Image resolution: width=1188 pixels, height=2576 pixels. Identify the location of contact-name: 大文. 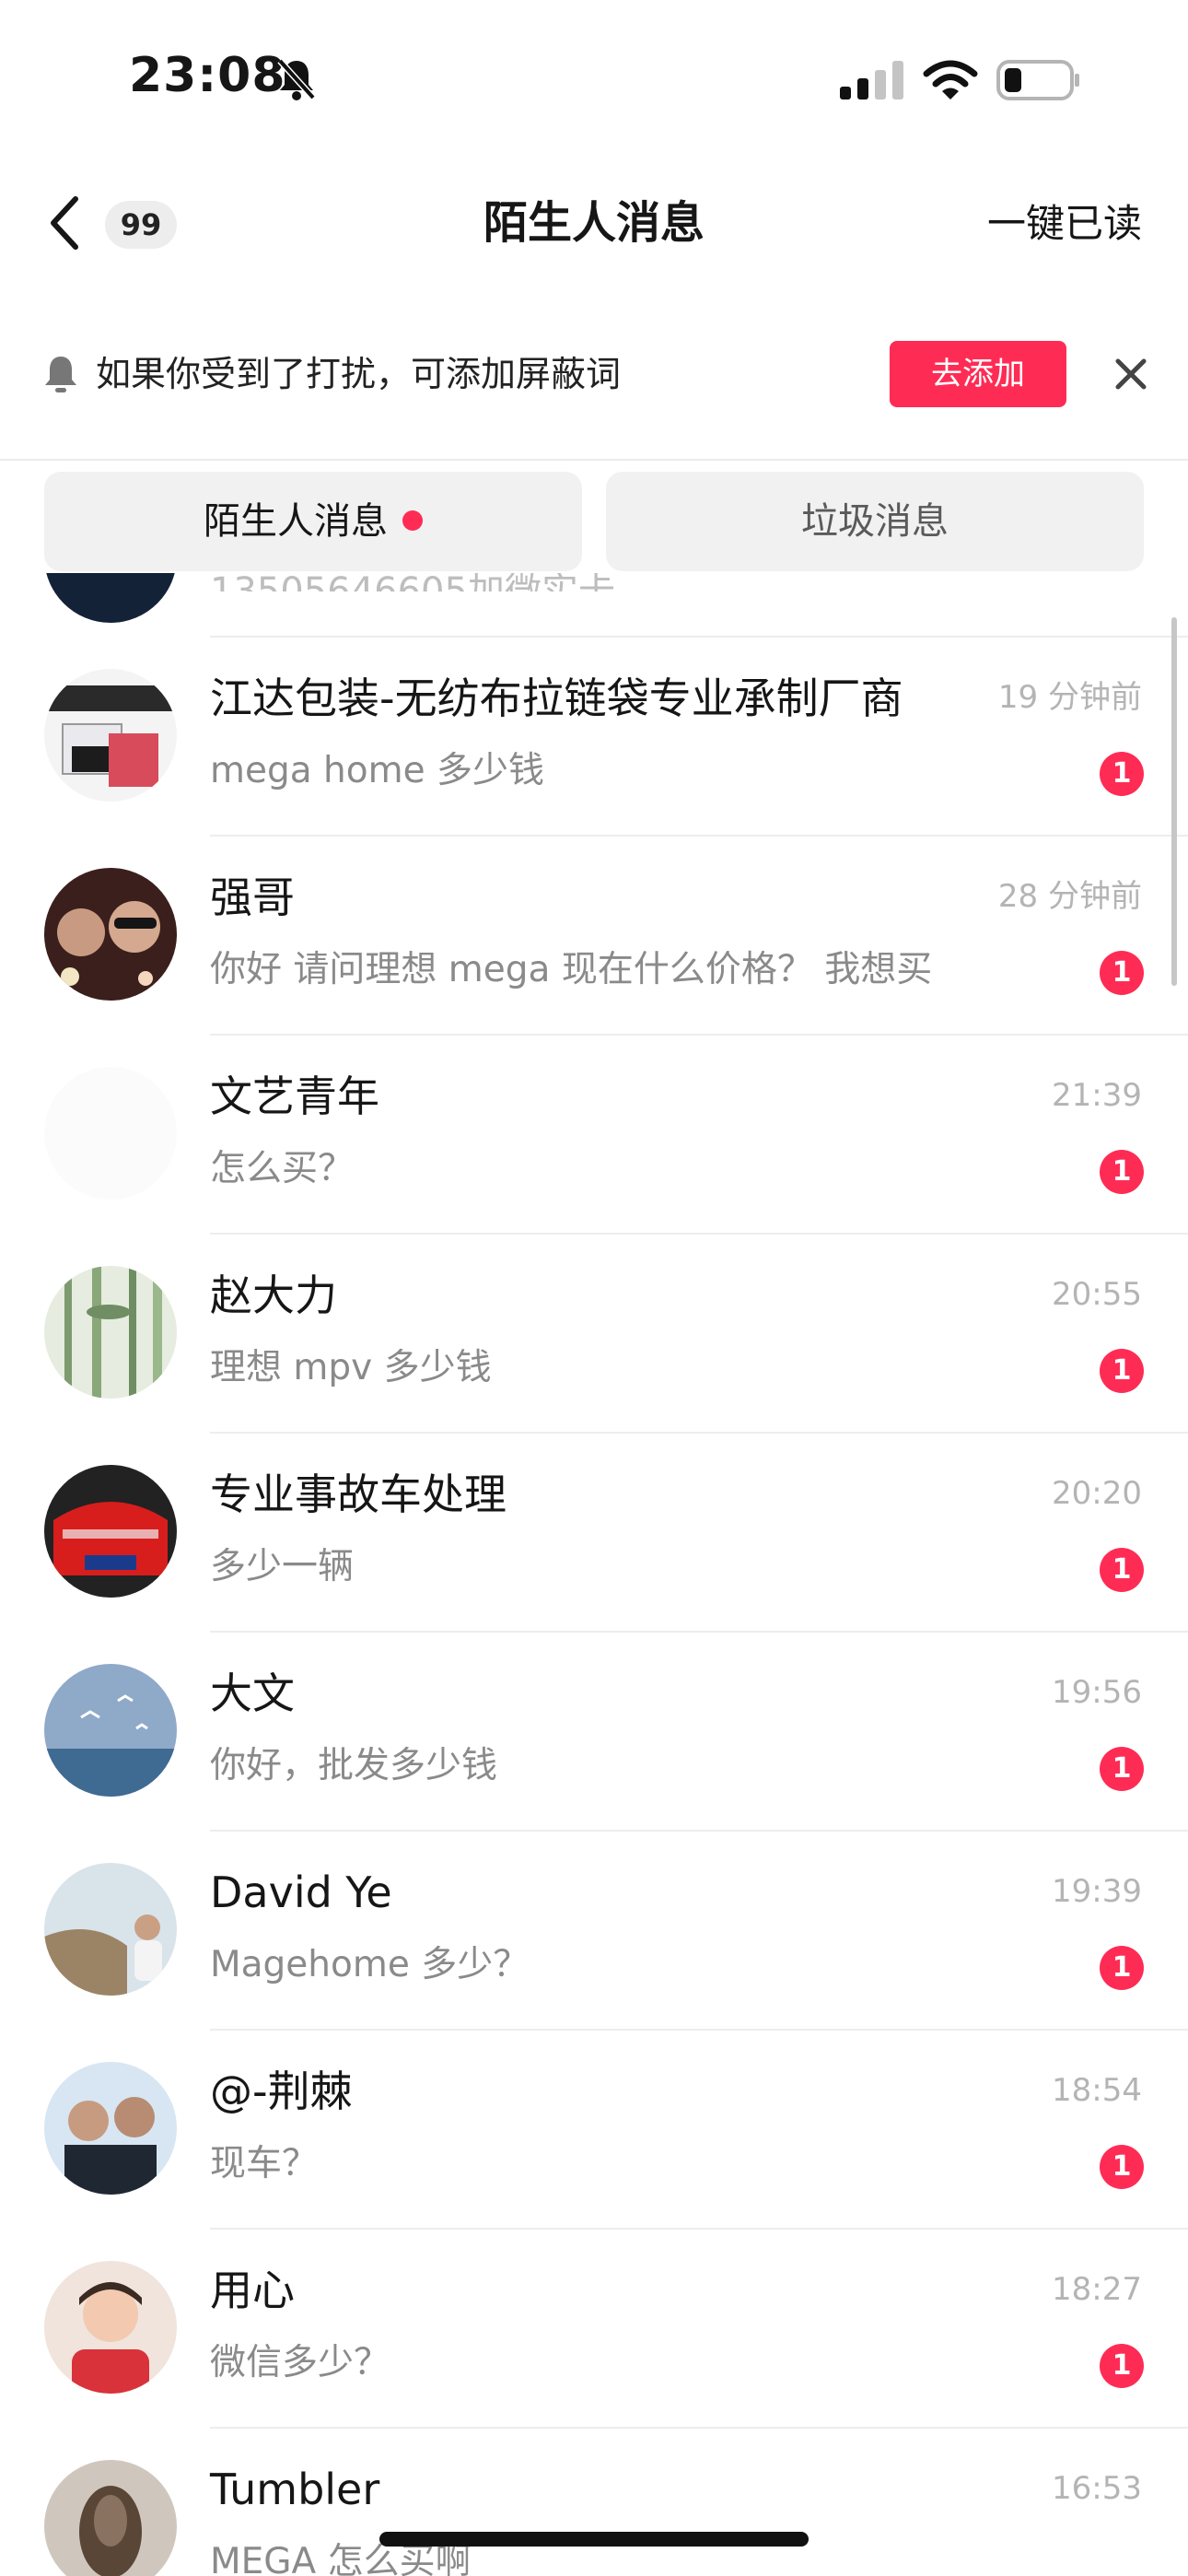
(253, 1693).